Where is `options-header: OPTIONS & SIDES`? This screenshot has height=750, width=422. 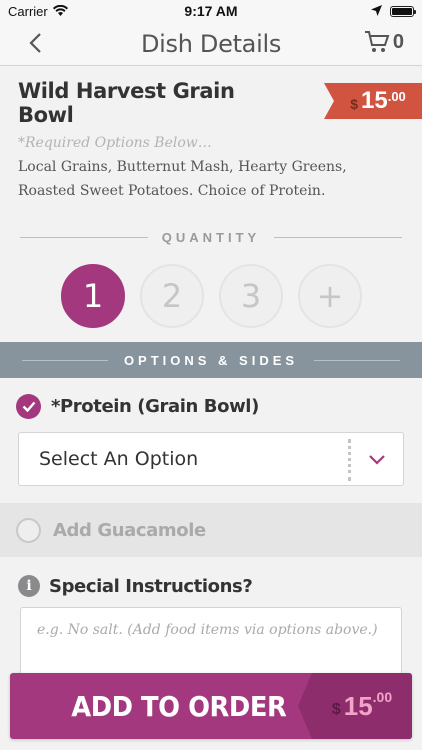
options-header: OPTIONS & SIDES is located at coordinates (211, 360).